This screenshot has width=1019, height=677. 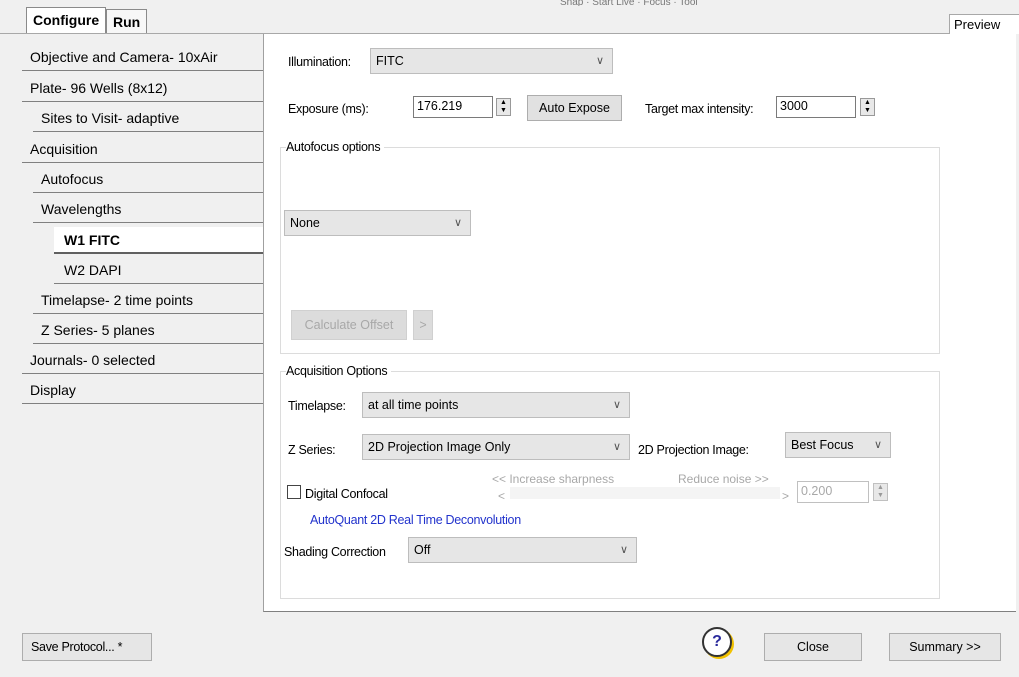 I want to click on sidebar-item-objective: Objective and Camera- 10xAir, so click(x=142, y=57).